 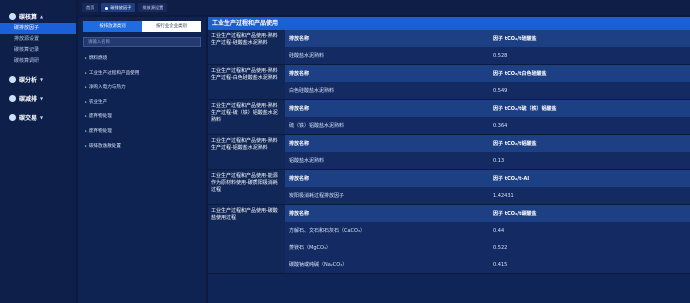 I want to click on header-factor-cell: 因子 tCO₂/t硅酸盐, so click(x=515, y=39).